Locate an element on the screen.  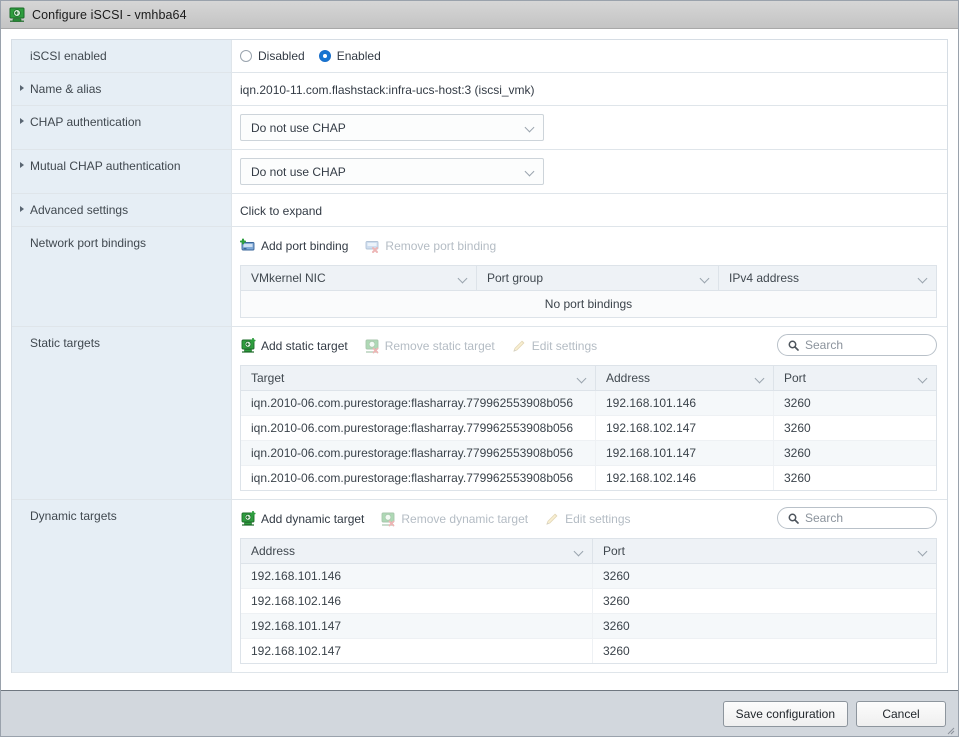
cancel-button: Cancel is located at coordinates (901, 713).